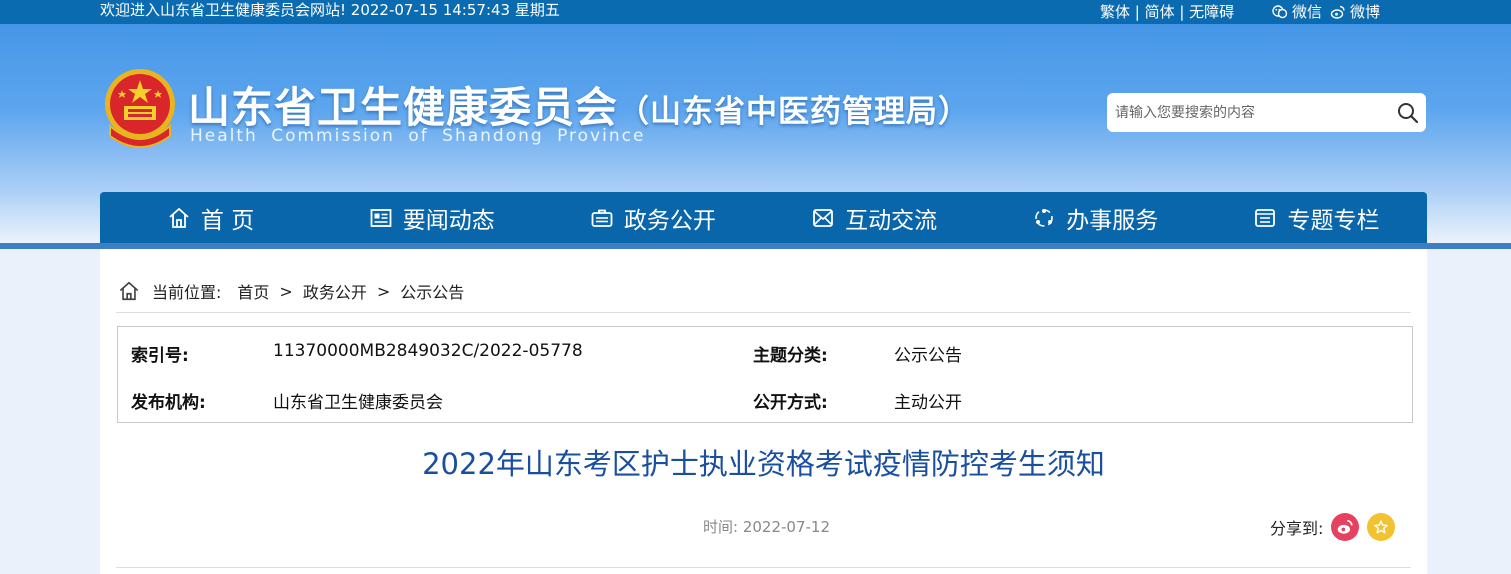  What do you see at coordinates (790, 403) in the screenshot?
I see `disclosure-label: 公开方式:` at bounding box center [790, 403].